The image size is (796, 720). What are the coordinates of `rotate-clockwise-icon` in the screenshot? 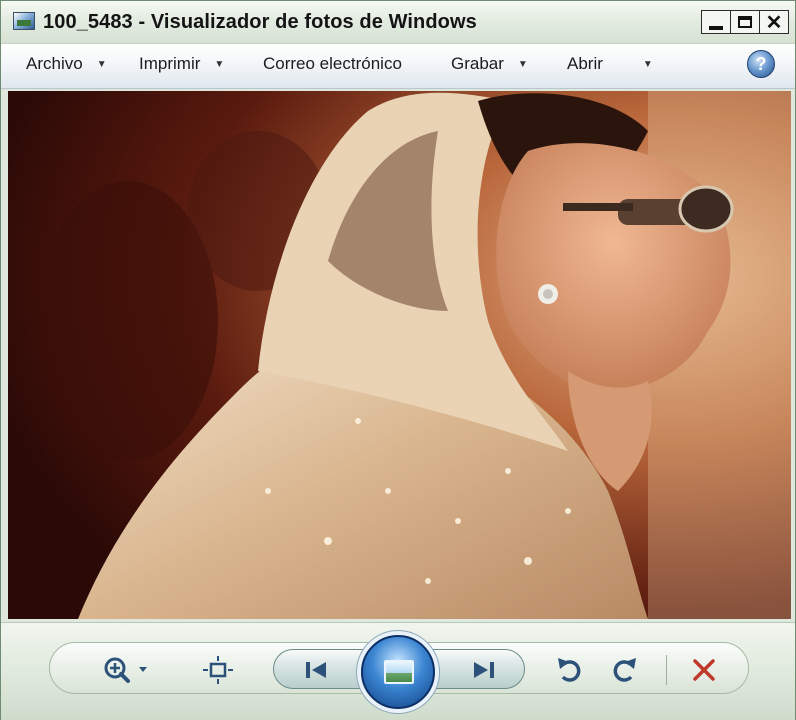 It's located at (624, 670).